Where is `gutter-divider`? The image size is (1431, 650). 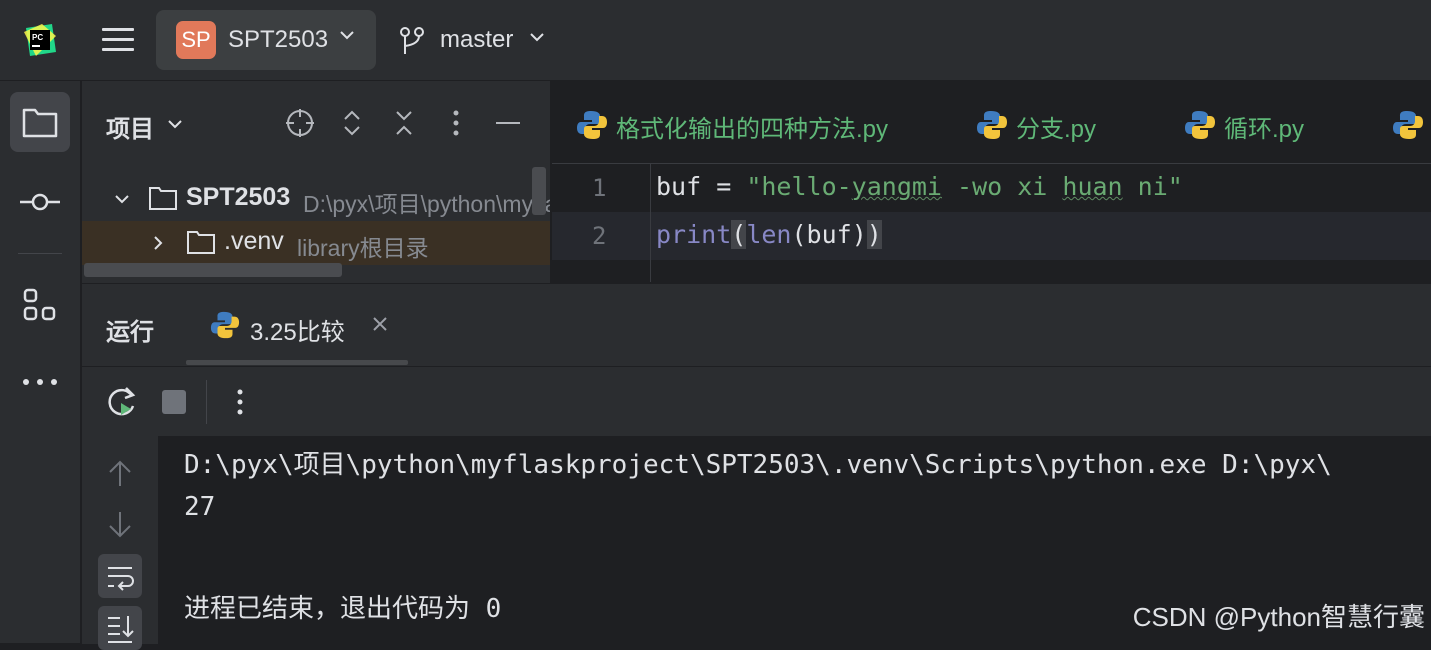
gutter-divider is located at coordinates (650, 223).